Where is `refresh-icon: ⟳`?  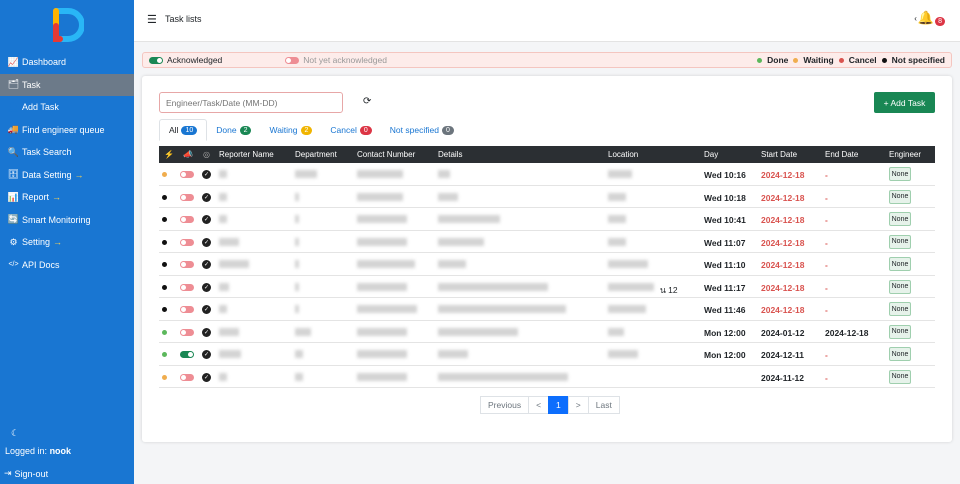 refresh-icon: ⟳ is located at coordinates (367, 101).